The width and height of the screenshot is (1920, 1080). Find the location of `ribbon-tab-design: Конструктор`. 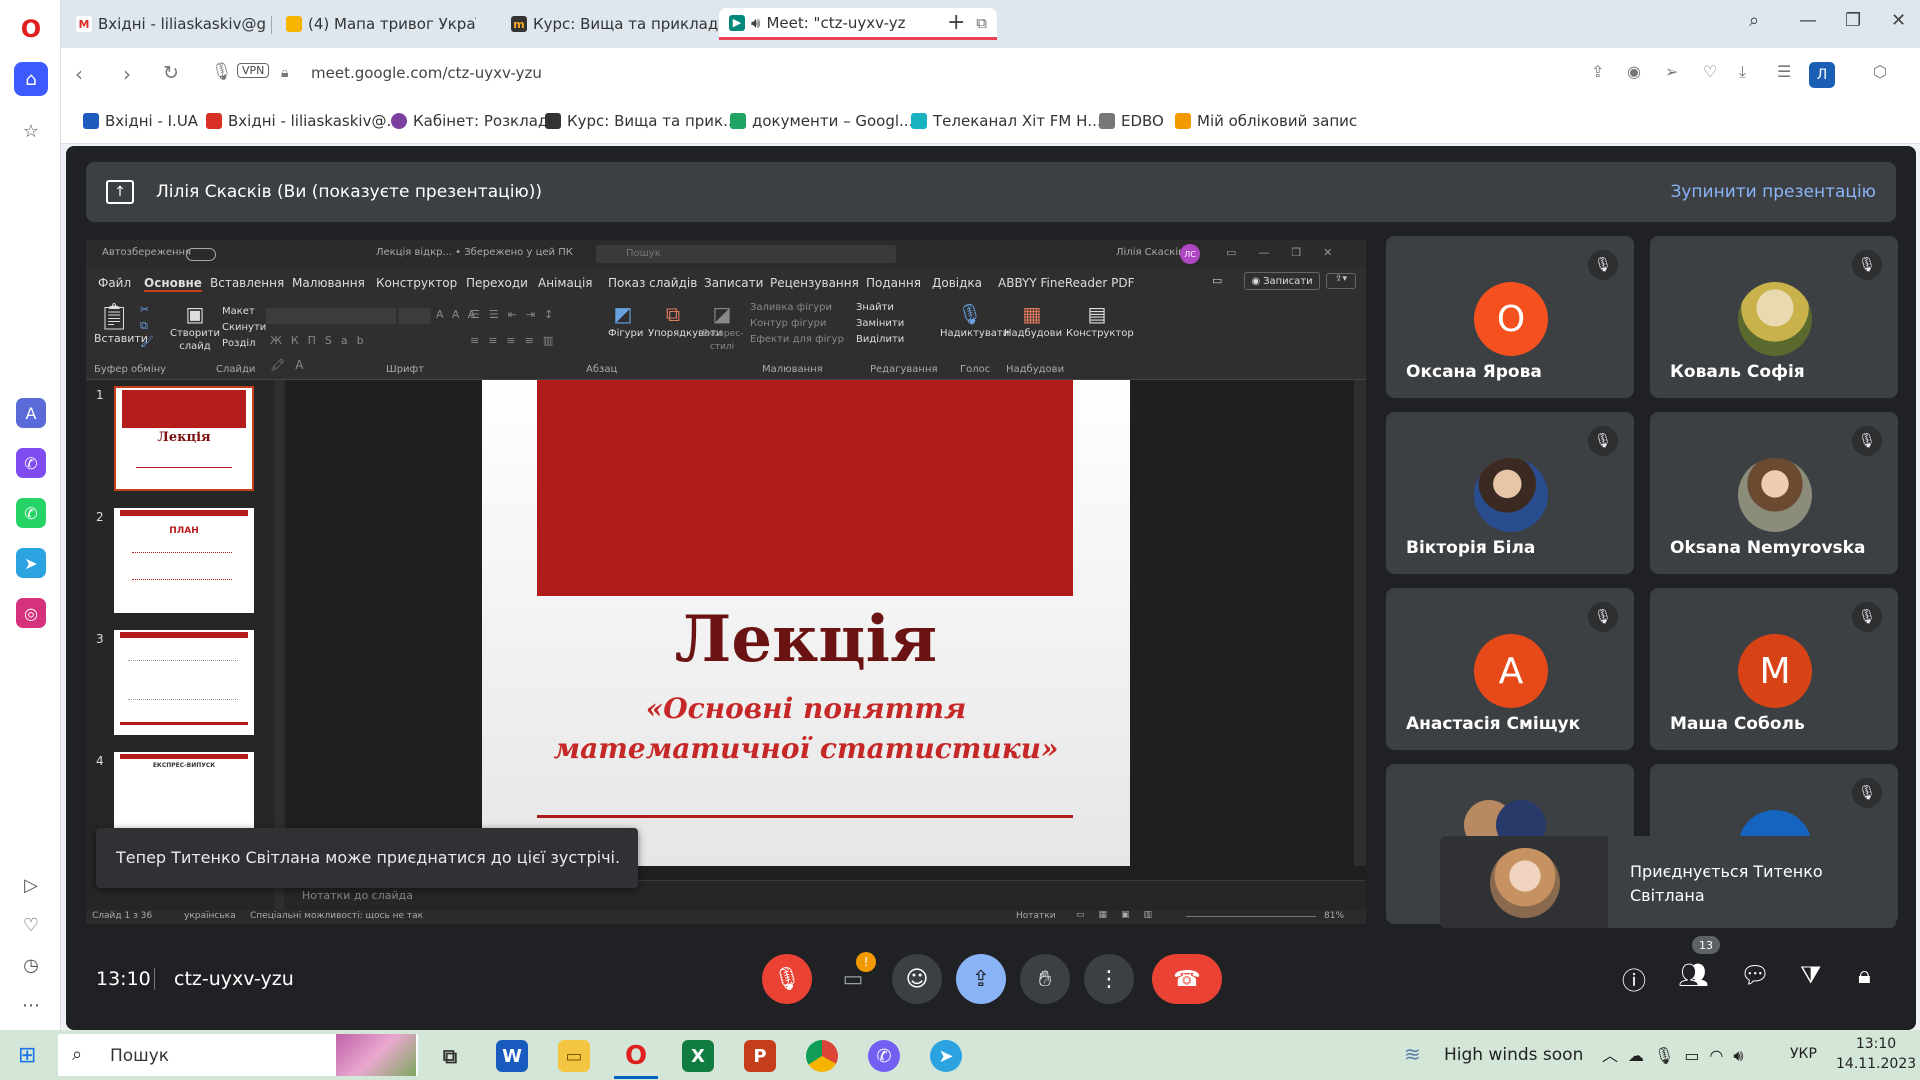

ribbon-tab-design: Конструктор is located at coordinates (416, 283).